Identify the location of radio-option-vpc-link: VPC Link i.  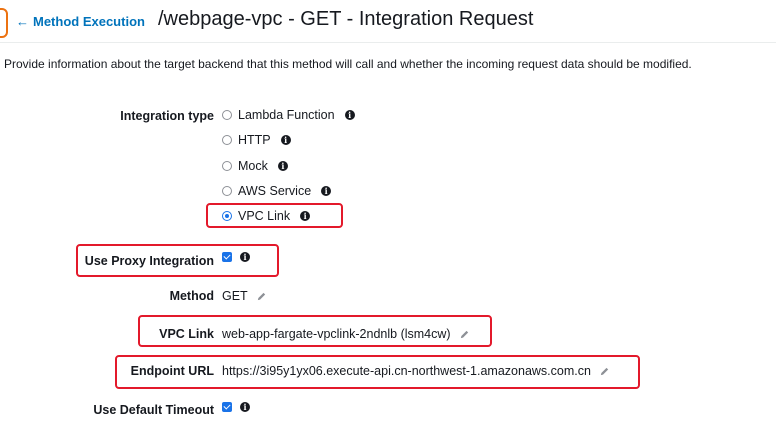
(266, 216).